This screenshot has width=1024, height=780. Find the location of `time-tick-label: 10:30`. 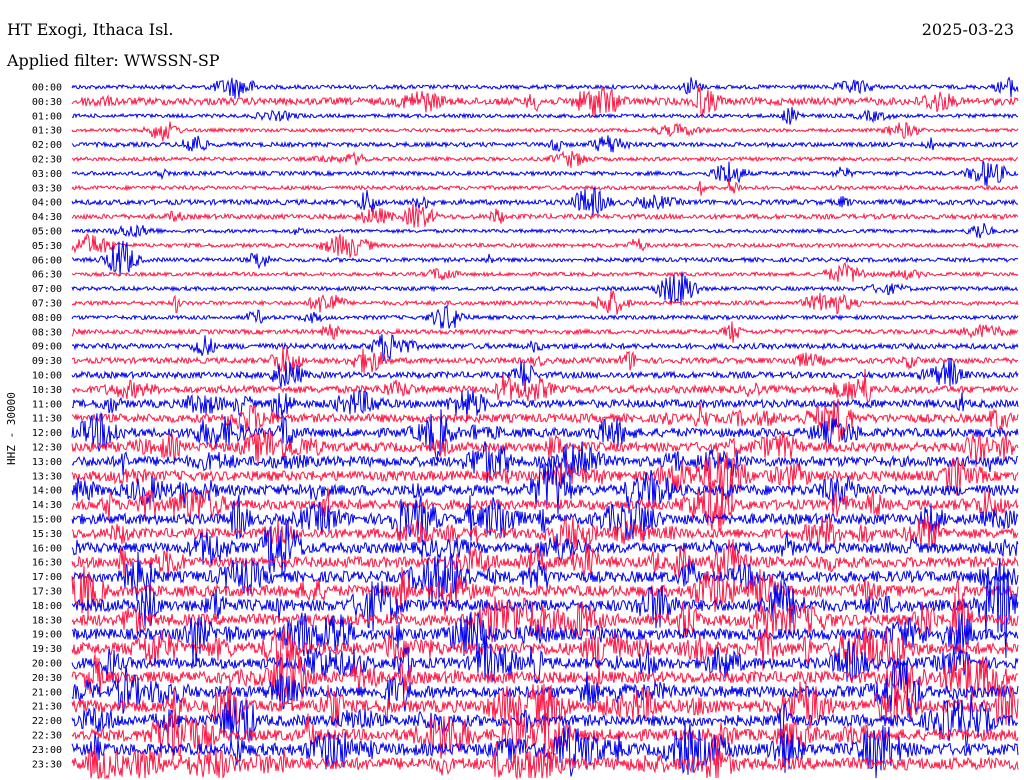

time-tick-label: 10:30 is located at coordinates (47, 390).